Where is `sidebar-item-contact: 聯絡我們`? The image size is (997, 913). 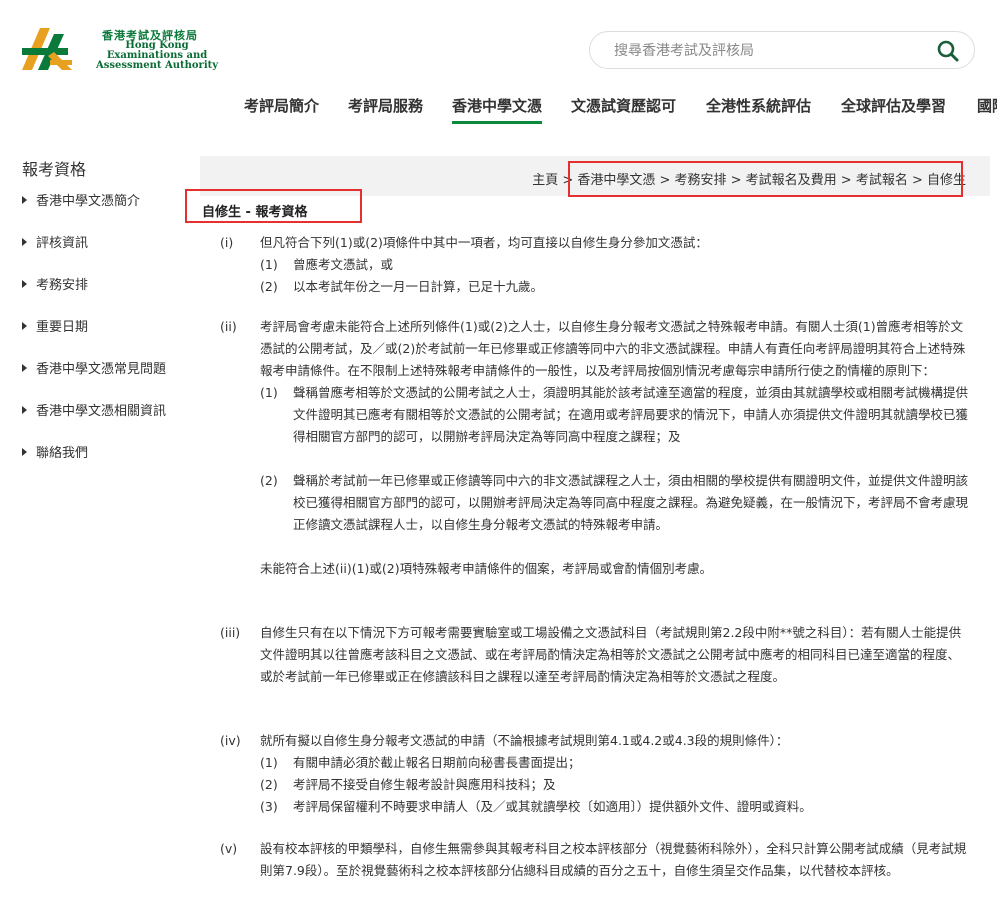 sidebar-item-contact: 聯絡我們 is located at coordinates (55, 451).